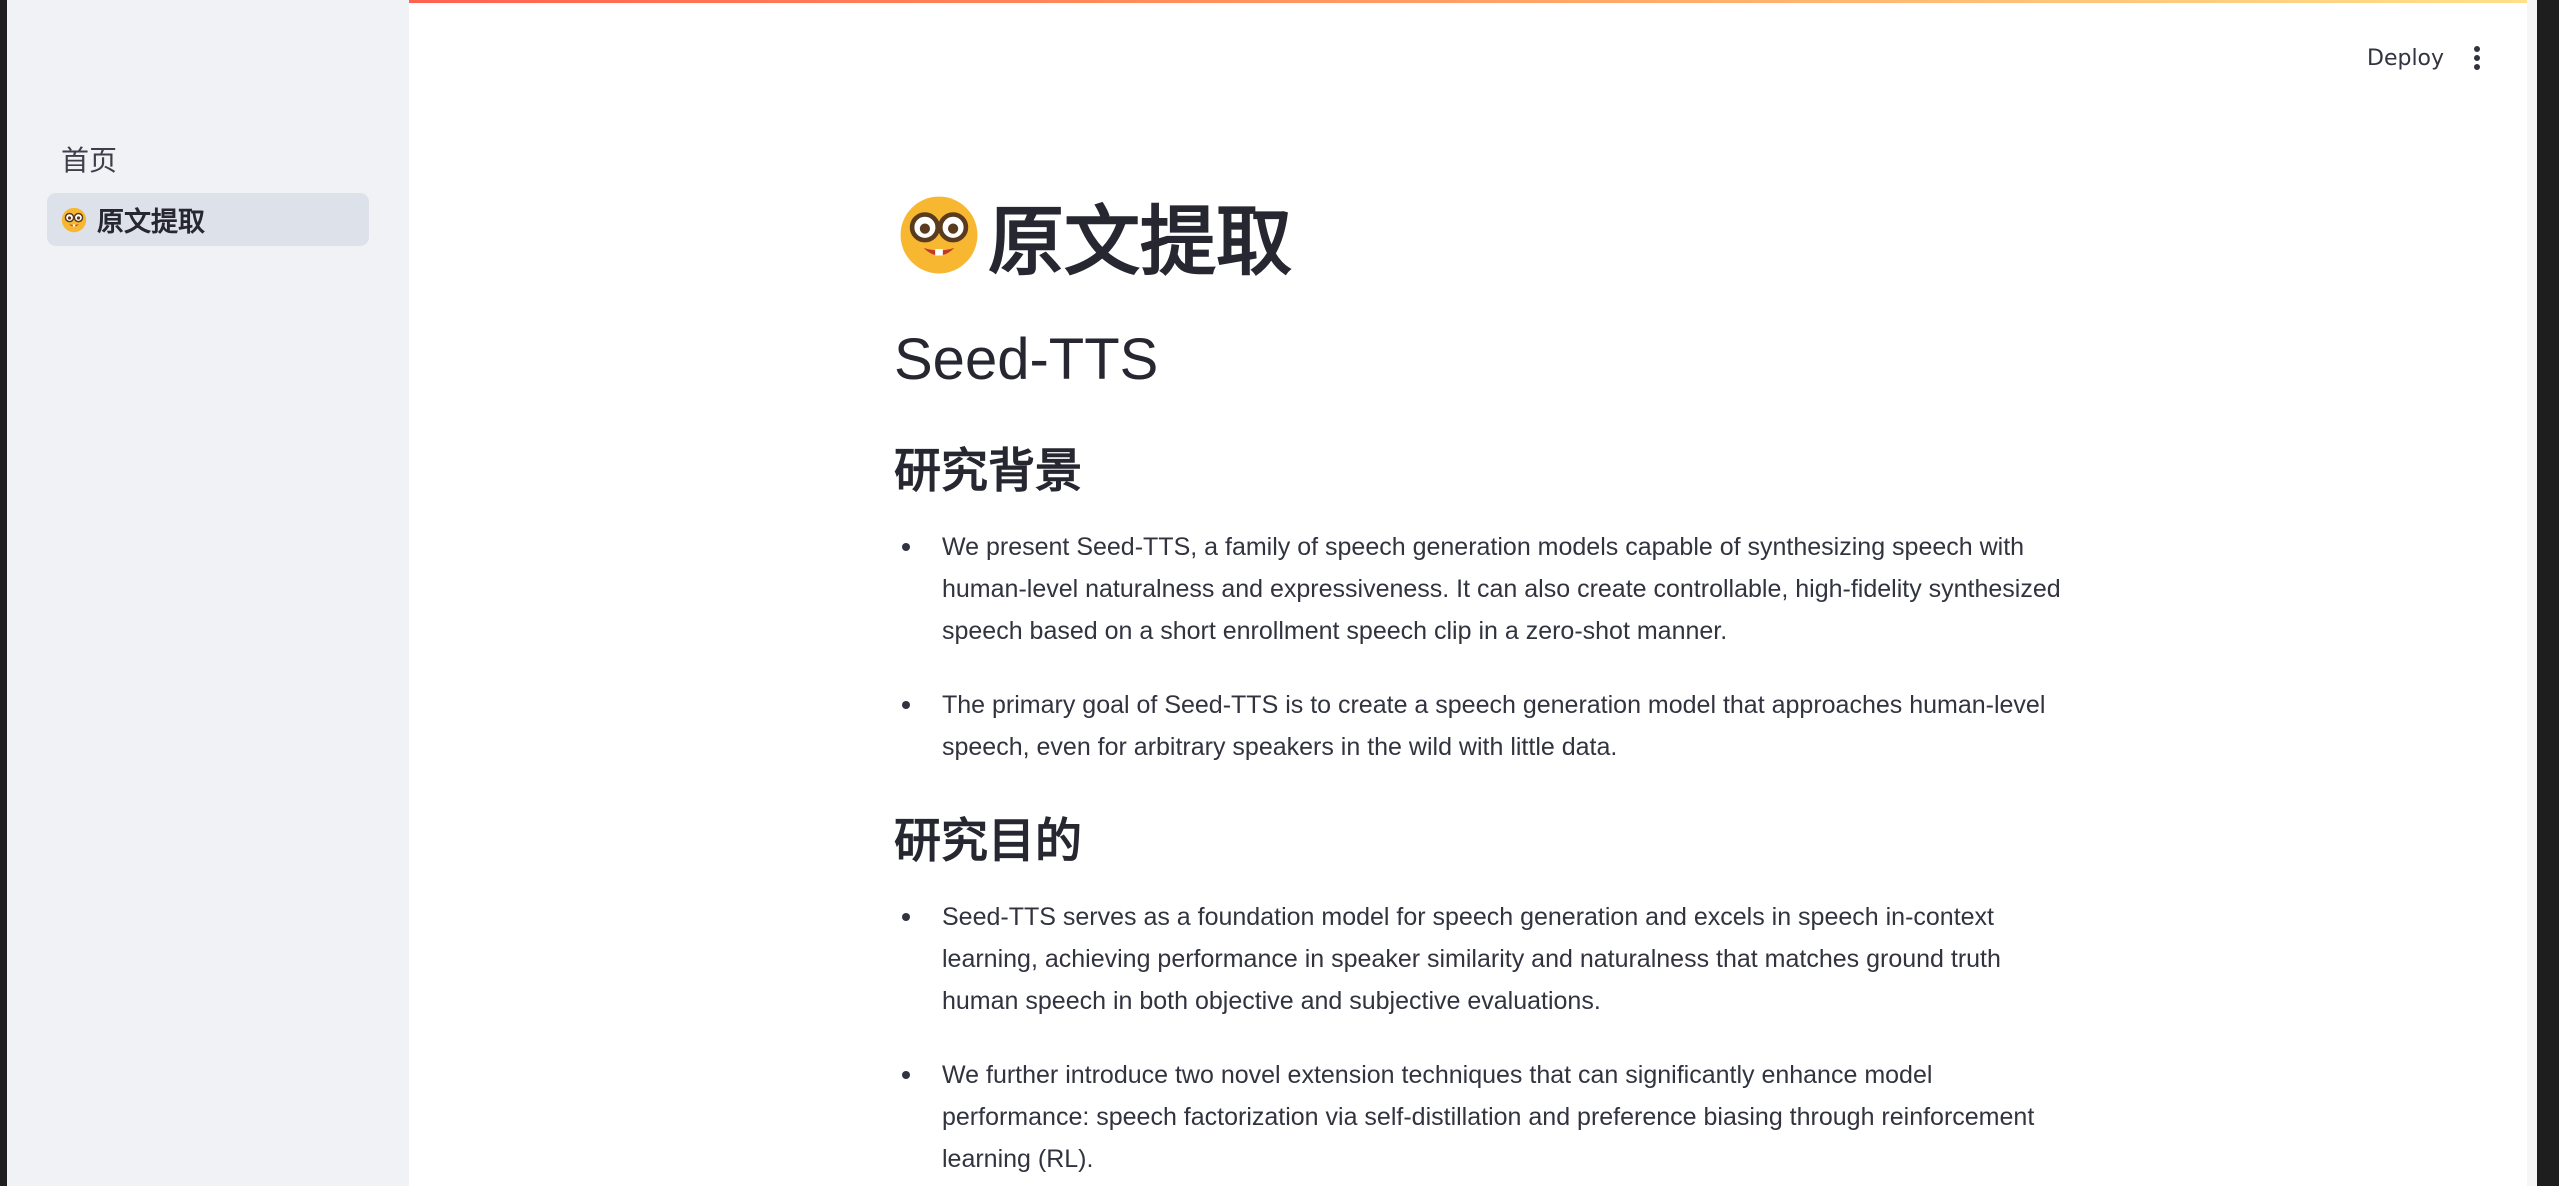 Image resolution: width=2559 pixels, height=1186 pixels. I want to click on main-menu-button, so click(2477, 58).